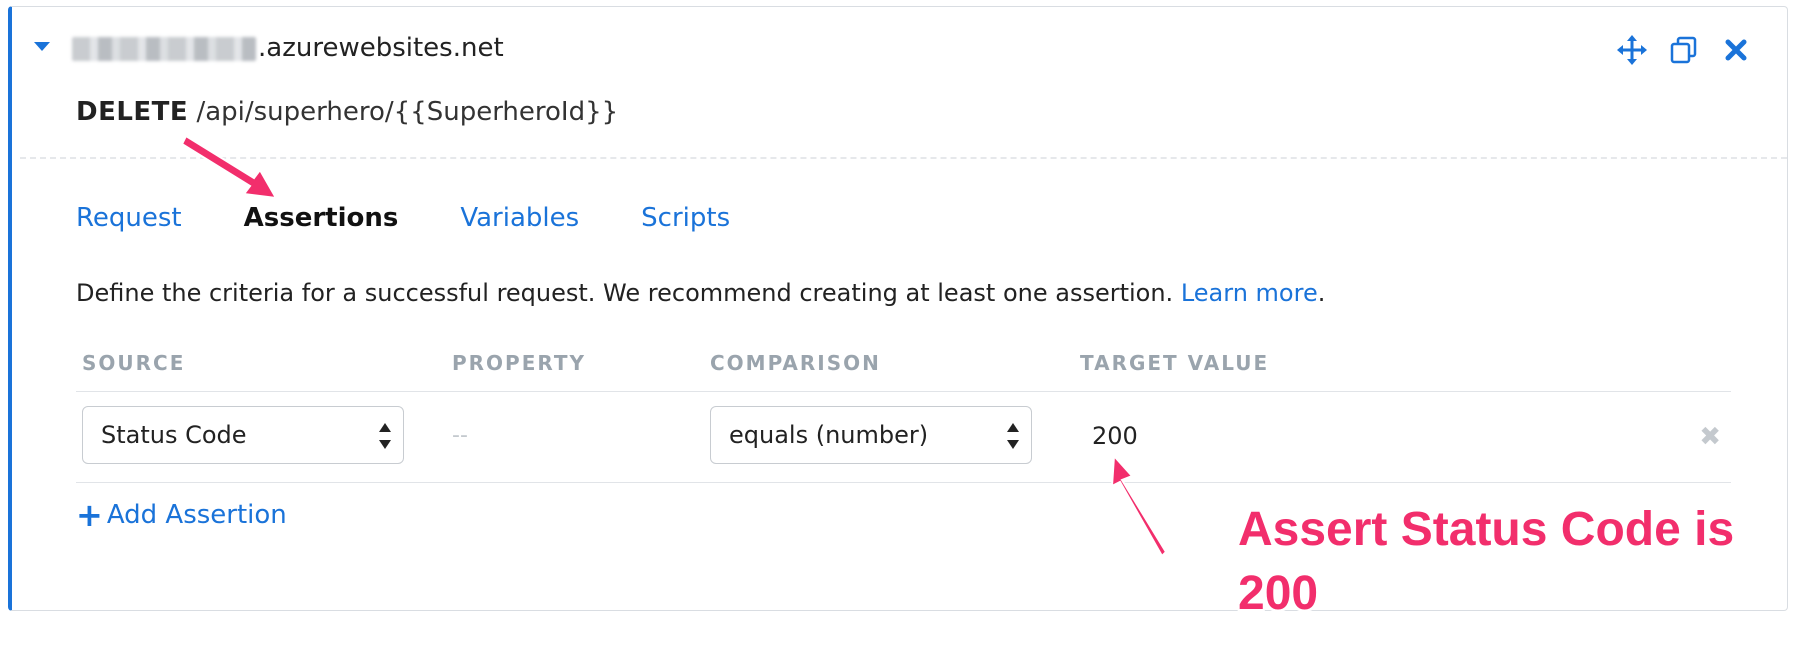 This screenshot has width=1798, height=670. What do you see at coordinates (134, 363) in the screenshot?
I see `header-source: SOURCE` at bounding box center [134, 363].